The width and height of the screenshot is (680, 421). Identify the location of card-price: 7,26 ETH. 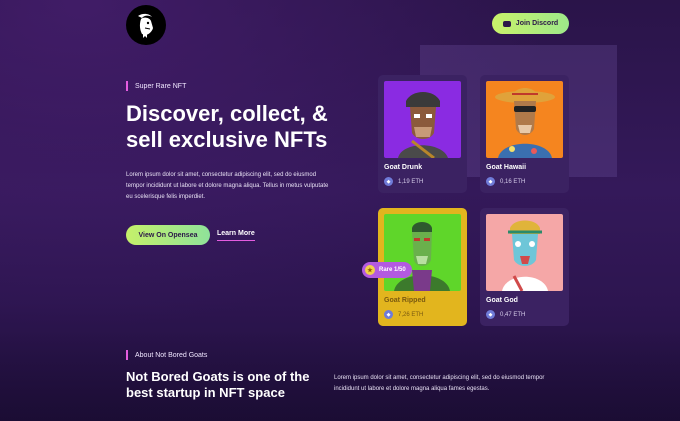
(411, 314).